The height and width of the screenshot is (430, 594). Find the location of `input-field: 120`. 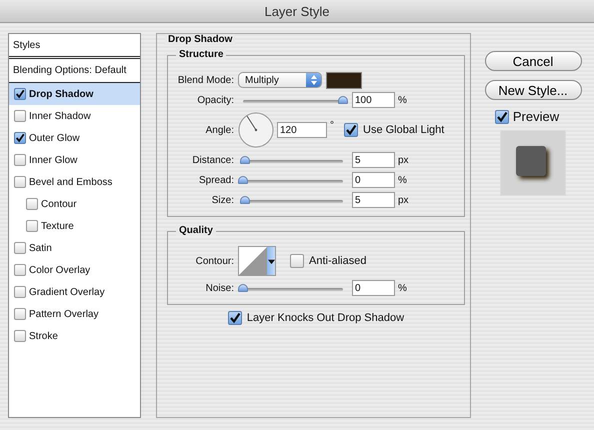

input-field: 120 is located at coordinates (302, 130).